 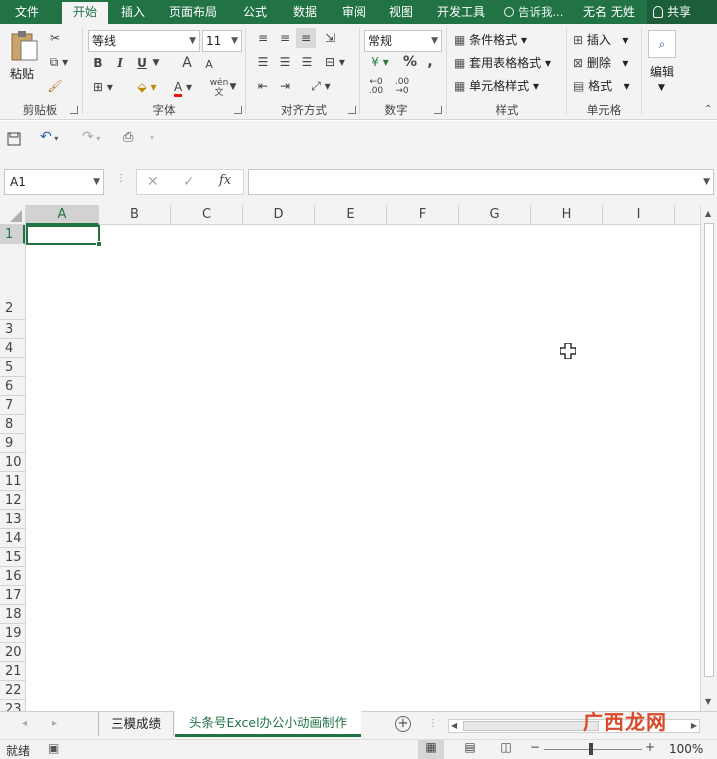 I want to click on cancel-icon: ✕, so click(x=153, y=182).